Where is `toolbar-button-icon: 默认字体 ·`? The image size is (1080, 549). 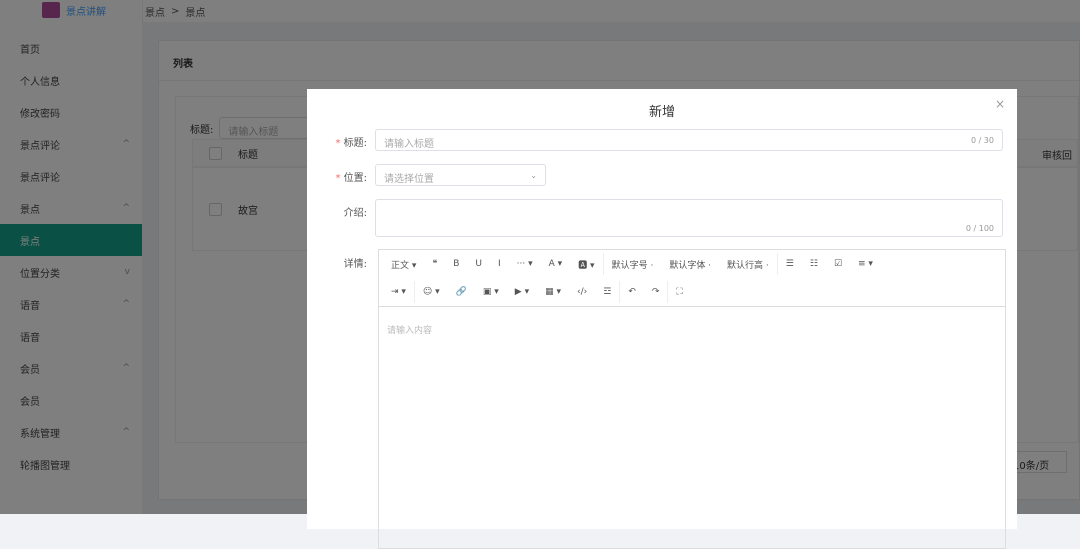
toolbar-button-icon: 默认字体 · is located at coordinates (690, 264).